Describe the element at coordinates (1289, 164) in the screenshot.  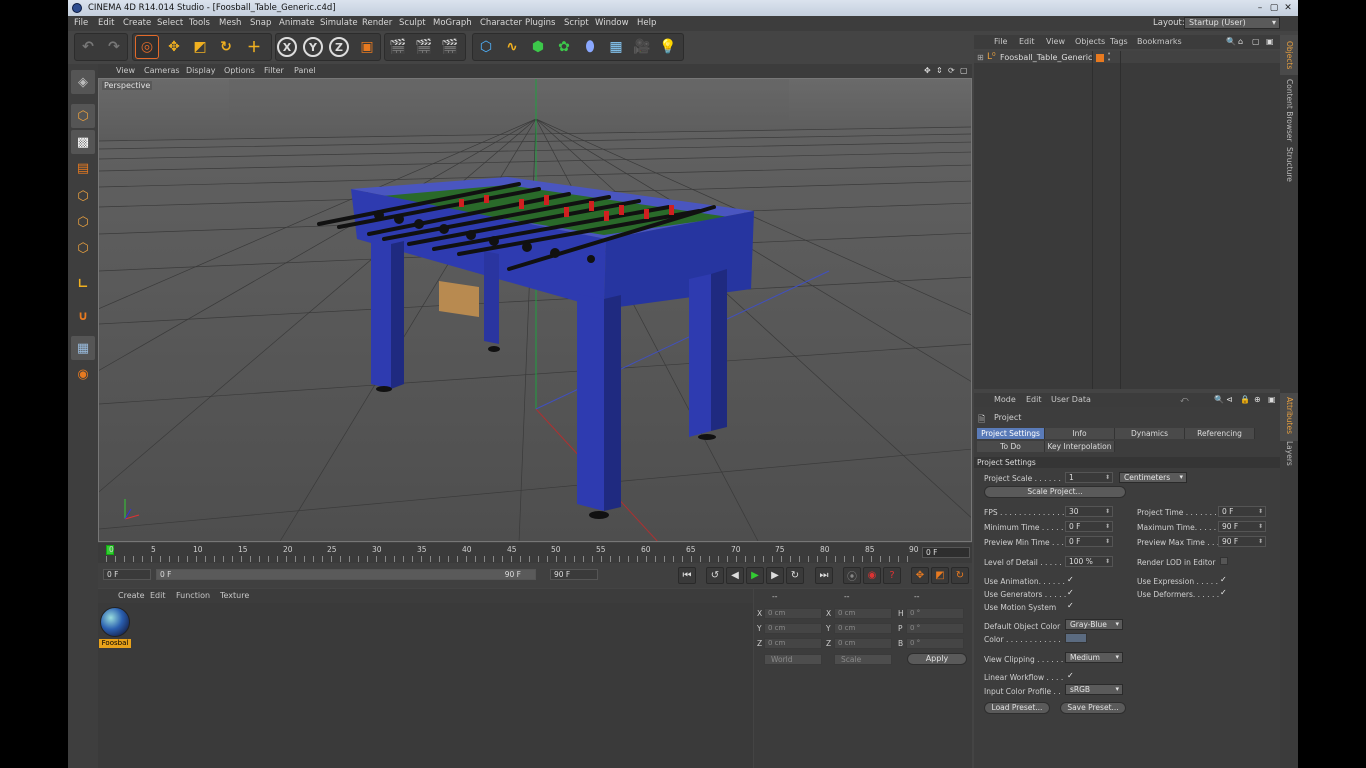
I see `tab-structure: Structure` at that location.